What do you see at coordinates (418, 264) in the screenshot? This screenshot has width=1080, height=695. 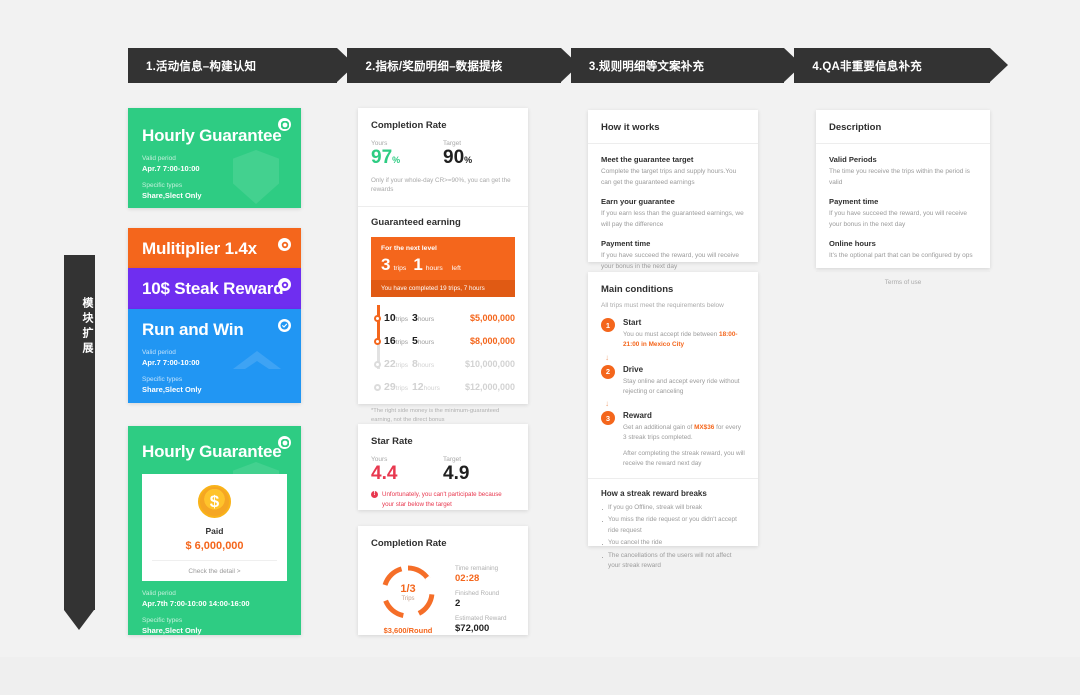 I see `next-level-hours: 1` at bounding box center [418, 264].